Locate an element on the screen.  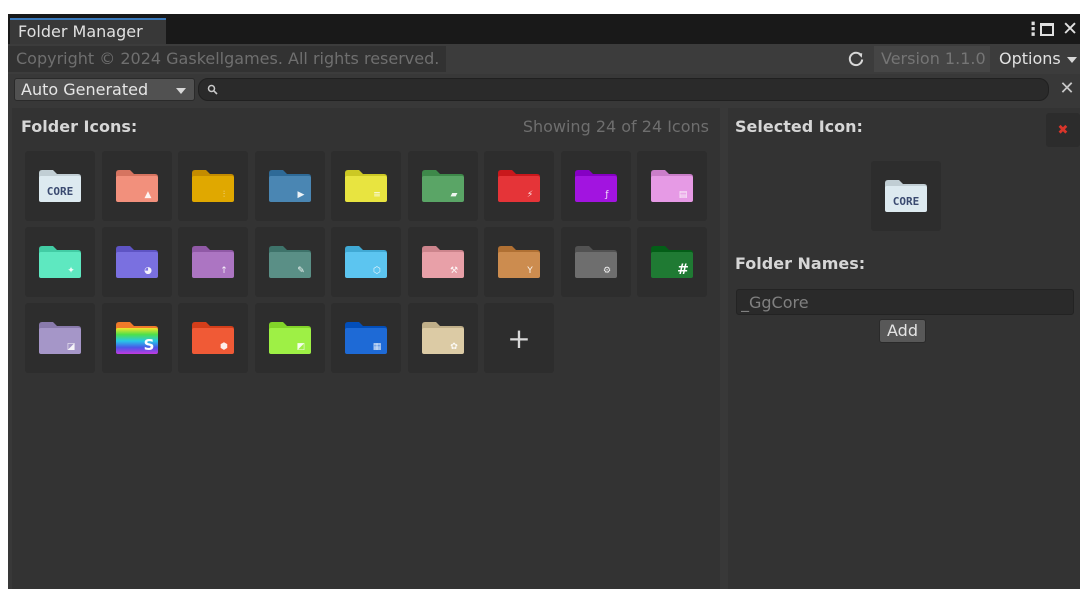
selected-icon-preview: CORE is located at coordinates (906, 196).